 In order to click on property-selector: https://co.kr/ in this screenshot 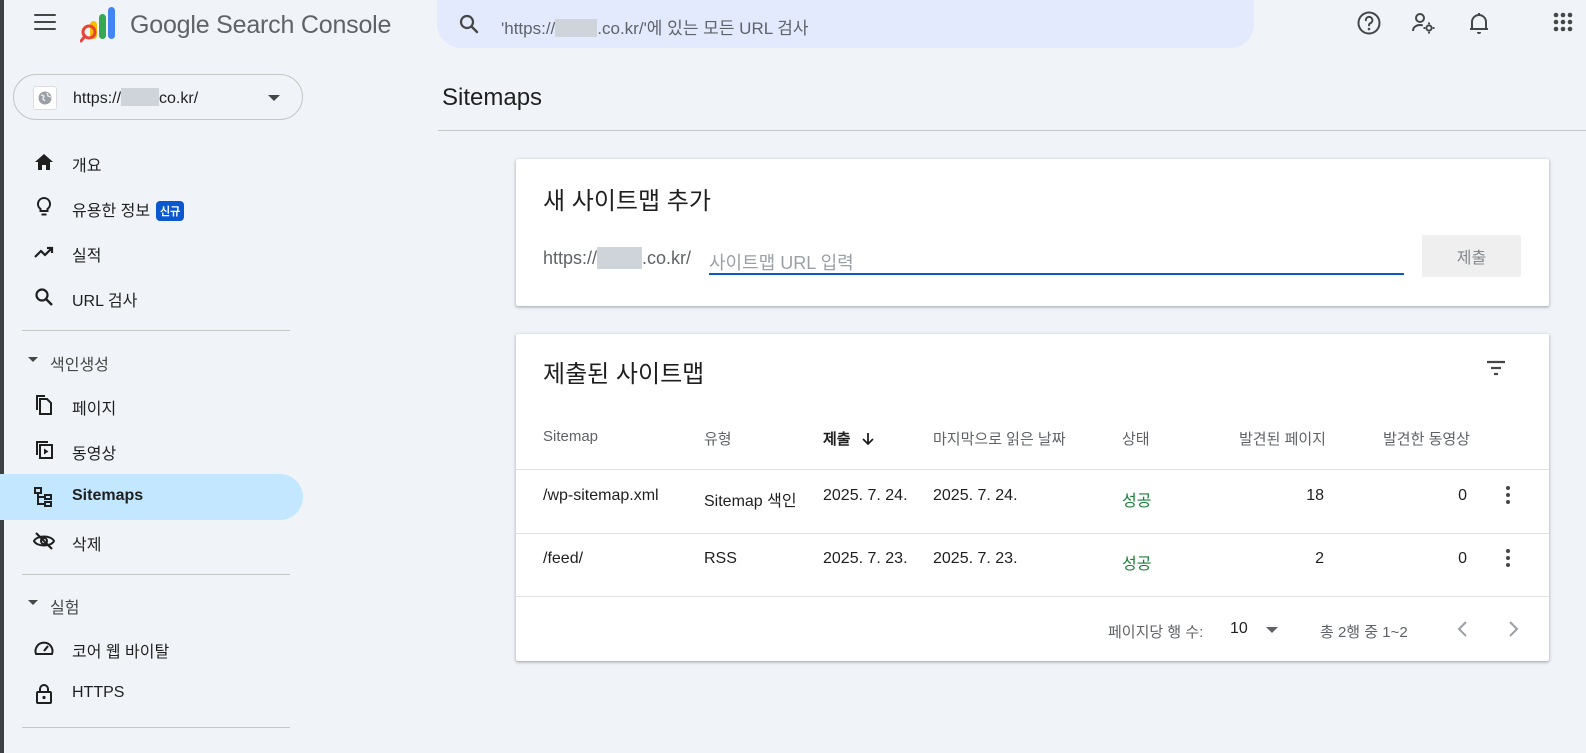, I will do `click(158, 97)`.